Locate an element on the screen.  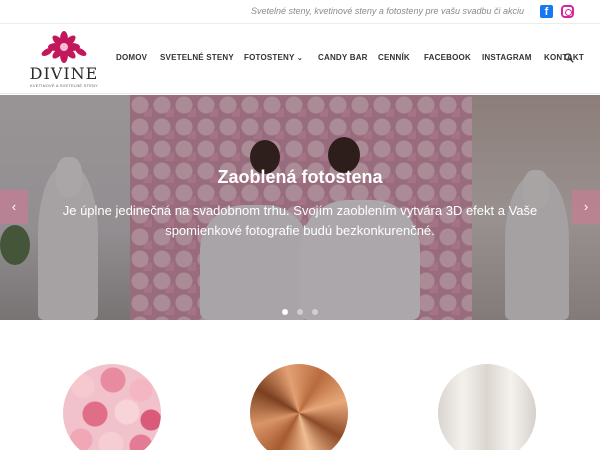
nav-item-fotosteny: FOTOSTENY ⌄ is located at coordinates (273, 57).